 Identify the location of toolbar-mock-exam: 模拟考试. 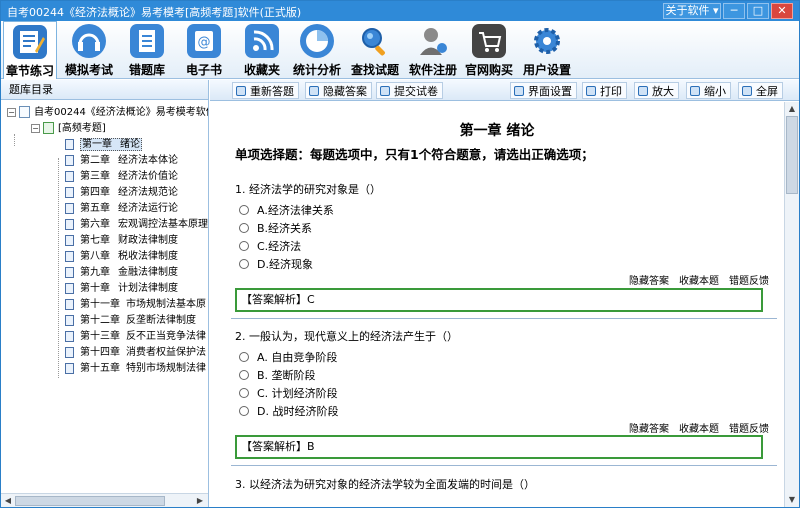
(89, 50).